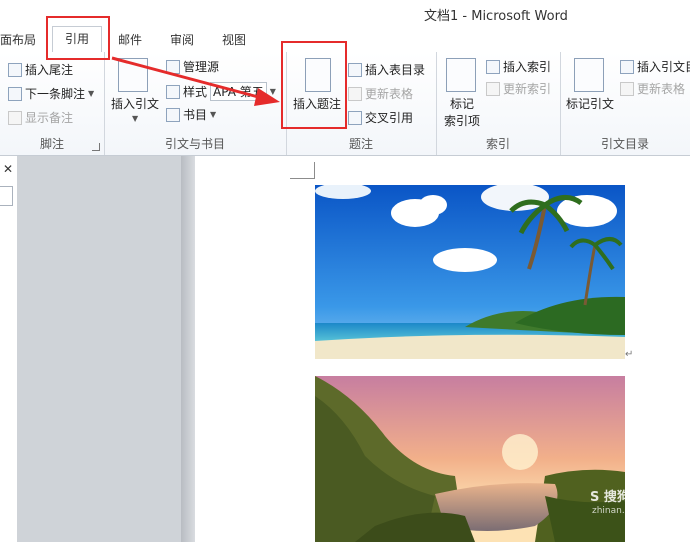 Image resolution: width=690 pixels, height=542 pixels. I want to click on page-shadow, so click(188, 349).